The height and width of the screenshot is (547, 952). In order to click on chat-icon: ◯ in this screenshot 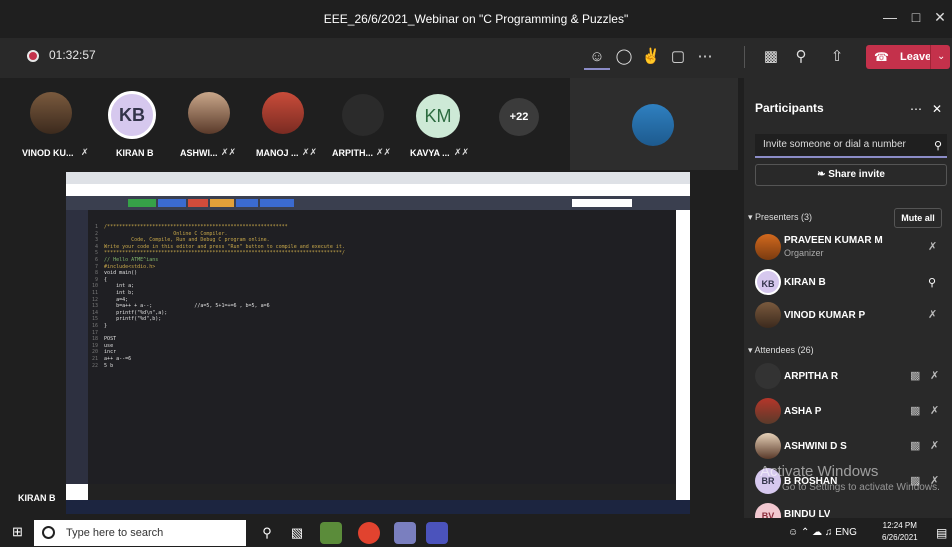, I will do `click(624, 57)`.